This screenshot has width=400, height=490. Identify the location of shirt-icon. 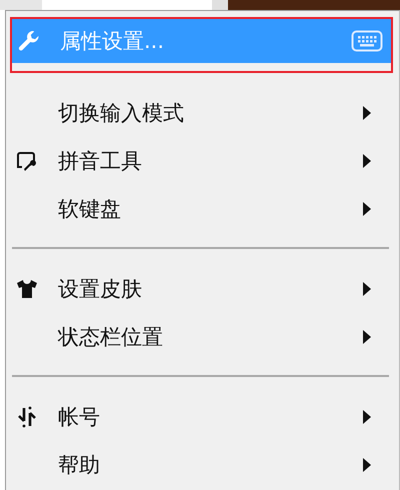
(27, 289).